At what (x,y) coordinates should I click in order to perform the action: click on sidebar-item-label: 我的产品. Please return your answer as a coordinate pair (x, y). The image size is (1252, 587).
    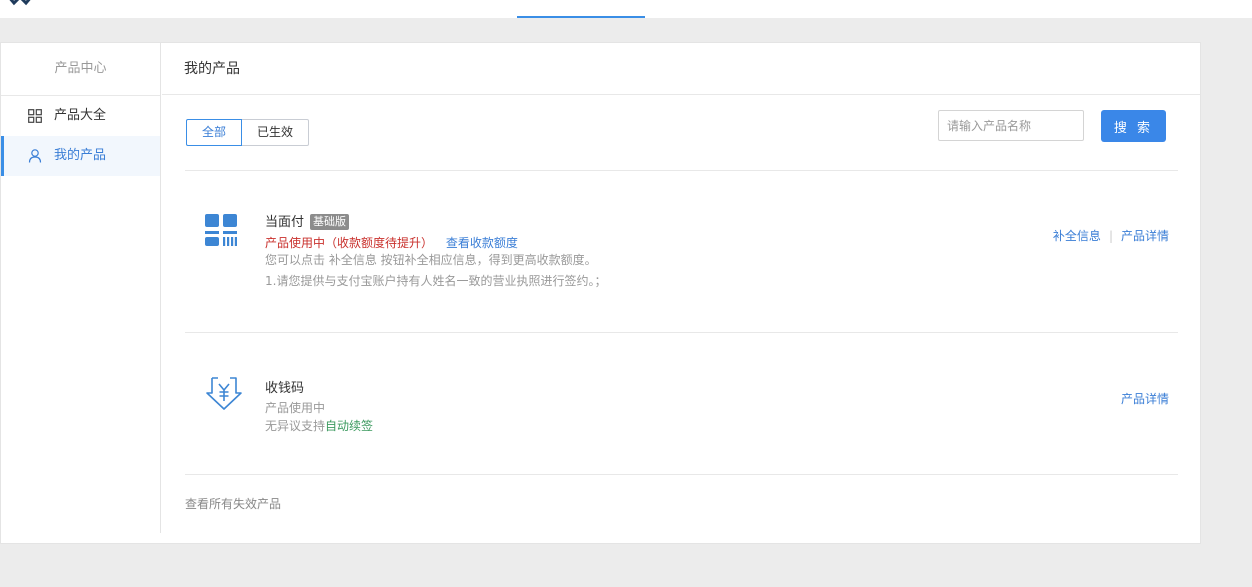
    Looking at the image, I should click on (80, 155).